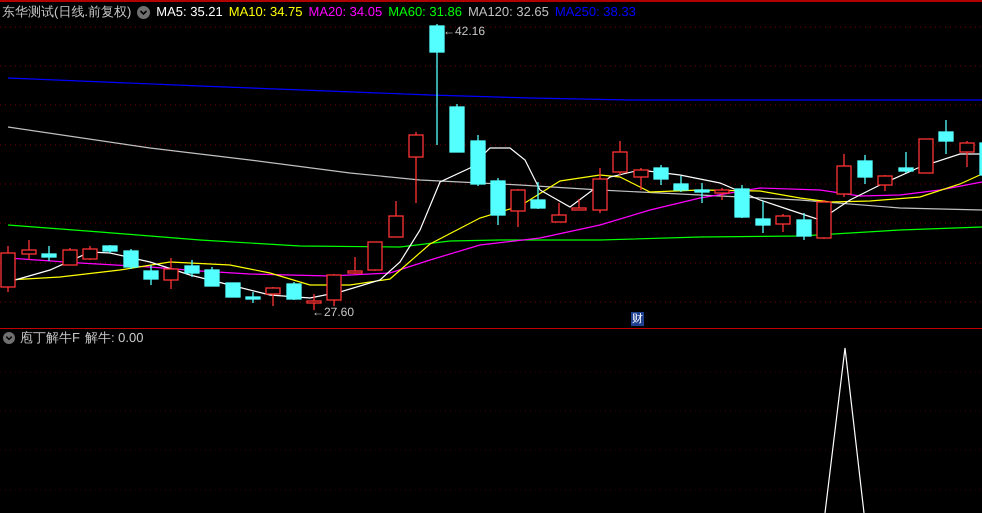 Image resolution: width=982 pixels, height=513 pixels. Describe the element at coordinates (637, 319) in the screenshot. I see `finance-badge: 财` at that location.